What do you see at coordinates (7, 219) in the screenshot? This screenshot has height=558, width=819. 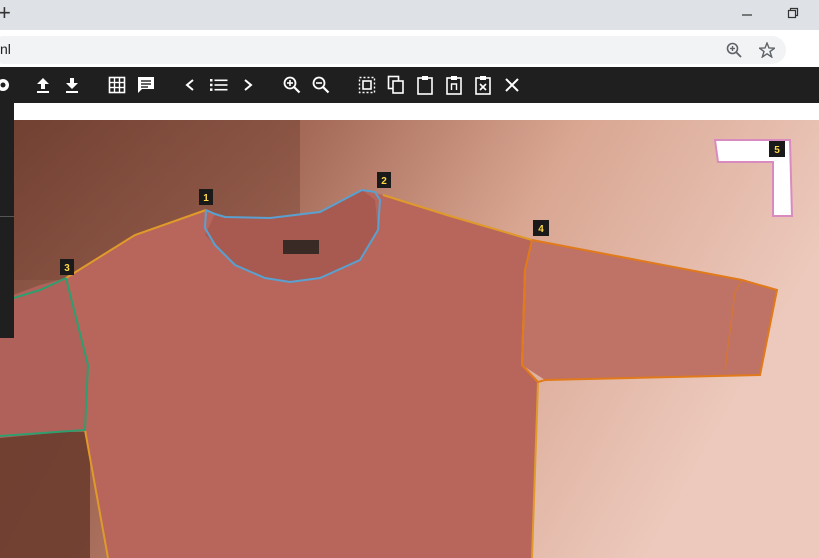 I see `side-panel` at bounding box center [7, 219].